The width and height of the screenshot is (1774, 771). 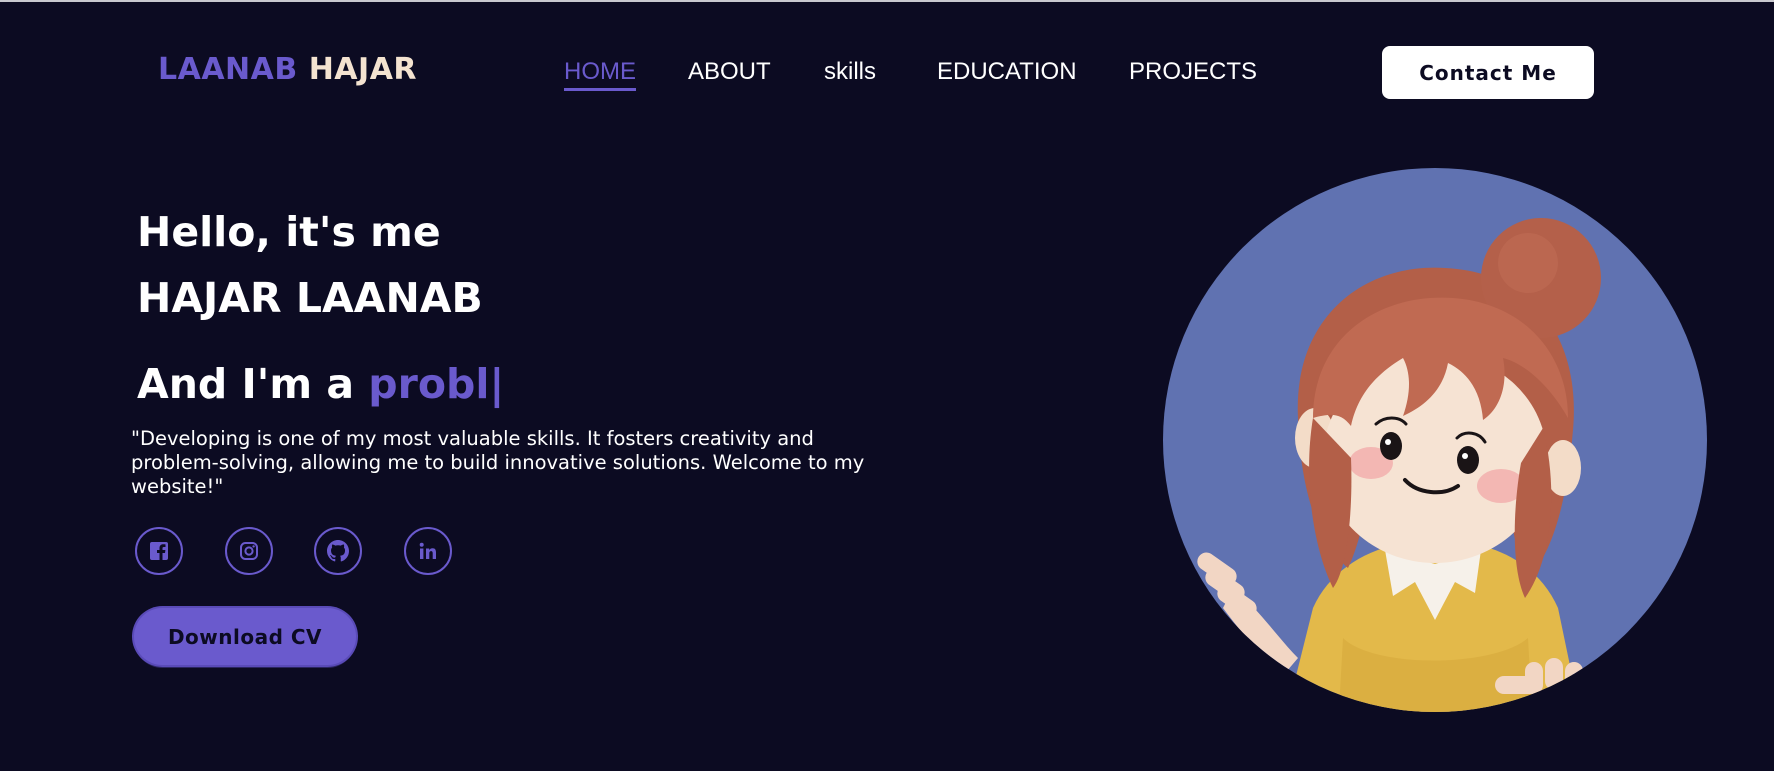 What do you see at coordinates (363, 69) in the screenshot?
I see `logo-last: HAJAR` at bounding box center [363, 69].